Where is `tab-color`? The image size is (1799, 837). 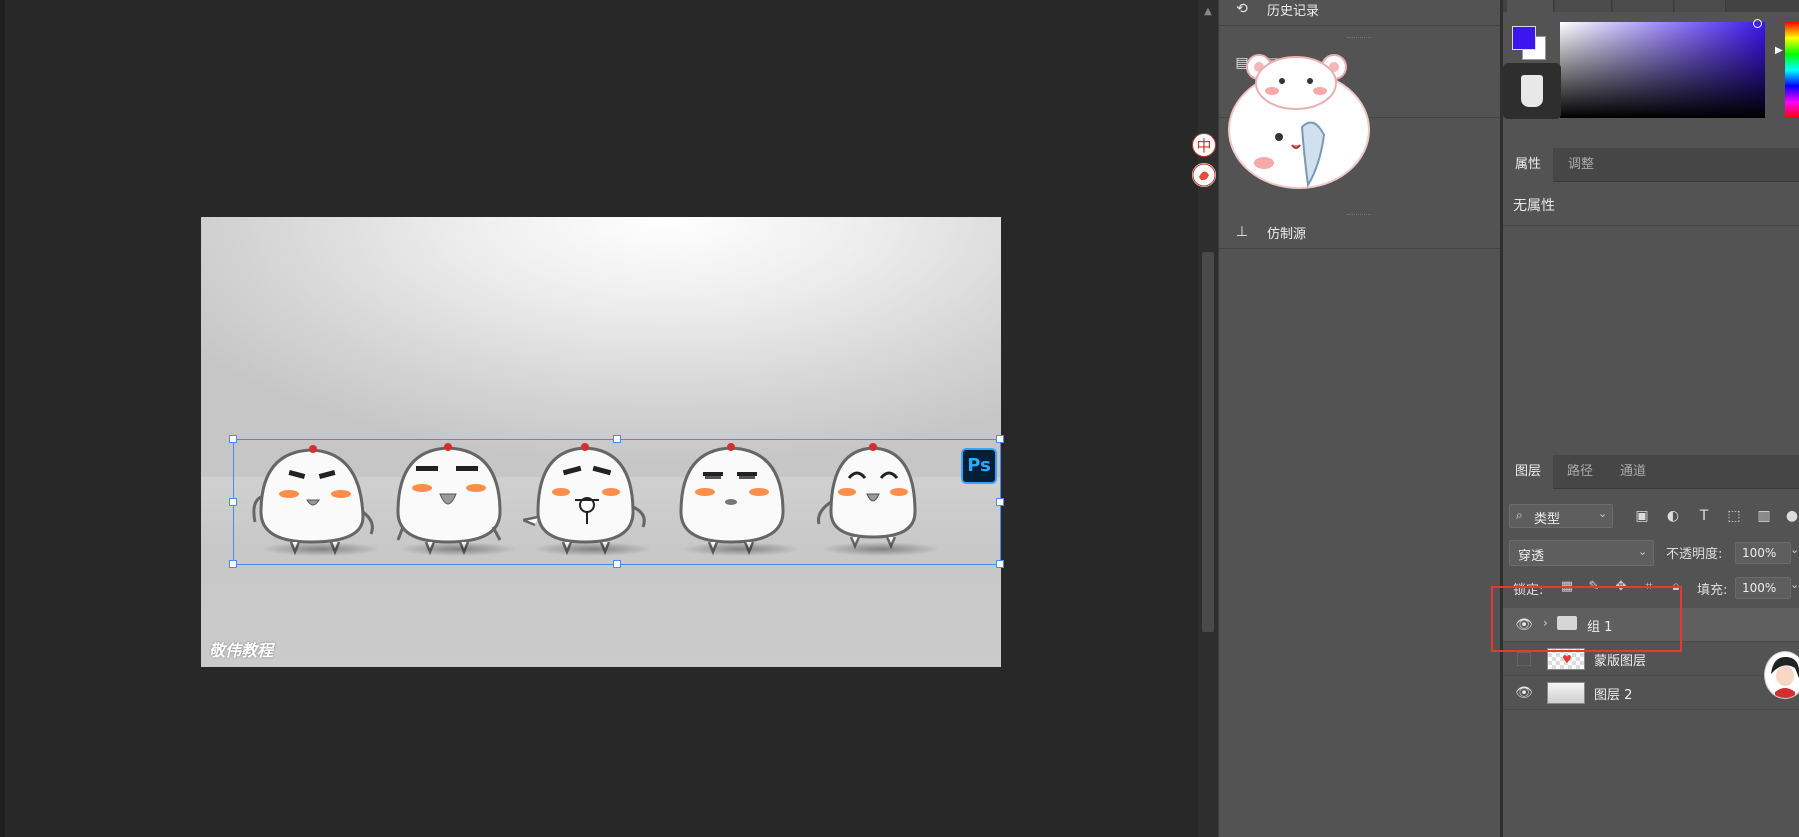
tab-color is located at coordinates (1530, 6).